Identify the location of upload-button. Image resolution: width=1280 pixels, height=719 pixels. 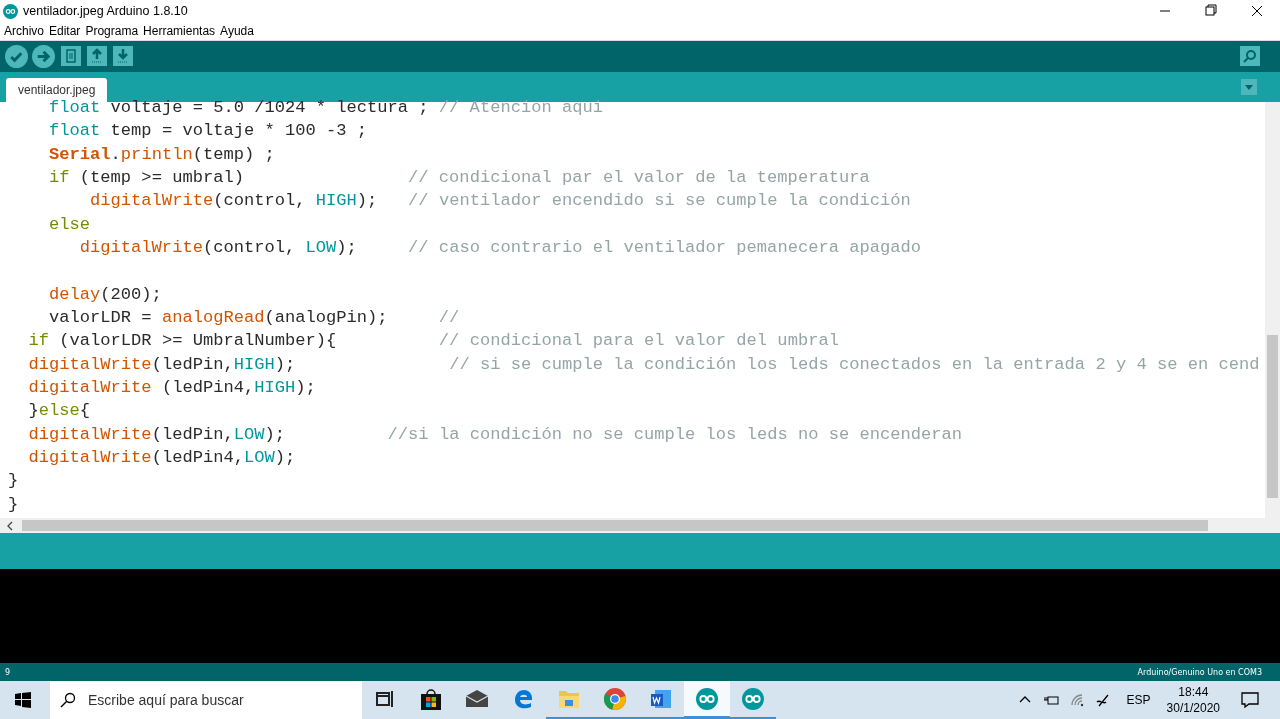
(43, 56).